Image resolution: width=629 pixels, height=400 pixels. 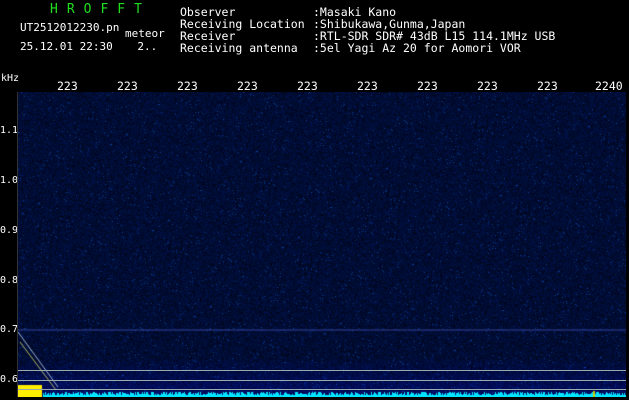 What do you see at coordinates (322, 389) in the screenshot?
I see `reference-line-lower` at bounding box center [322, 389].